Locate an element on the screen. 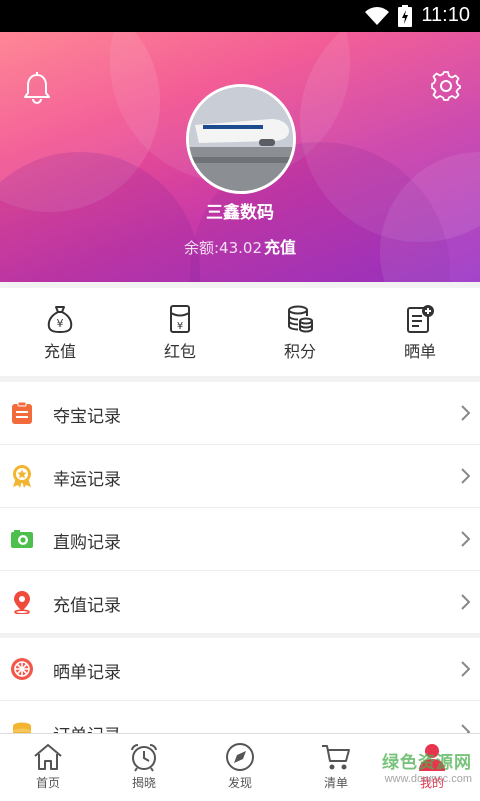  note-plus-icon is located at coordinates (420, 319).